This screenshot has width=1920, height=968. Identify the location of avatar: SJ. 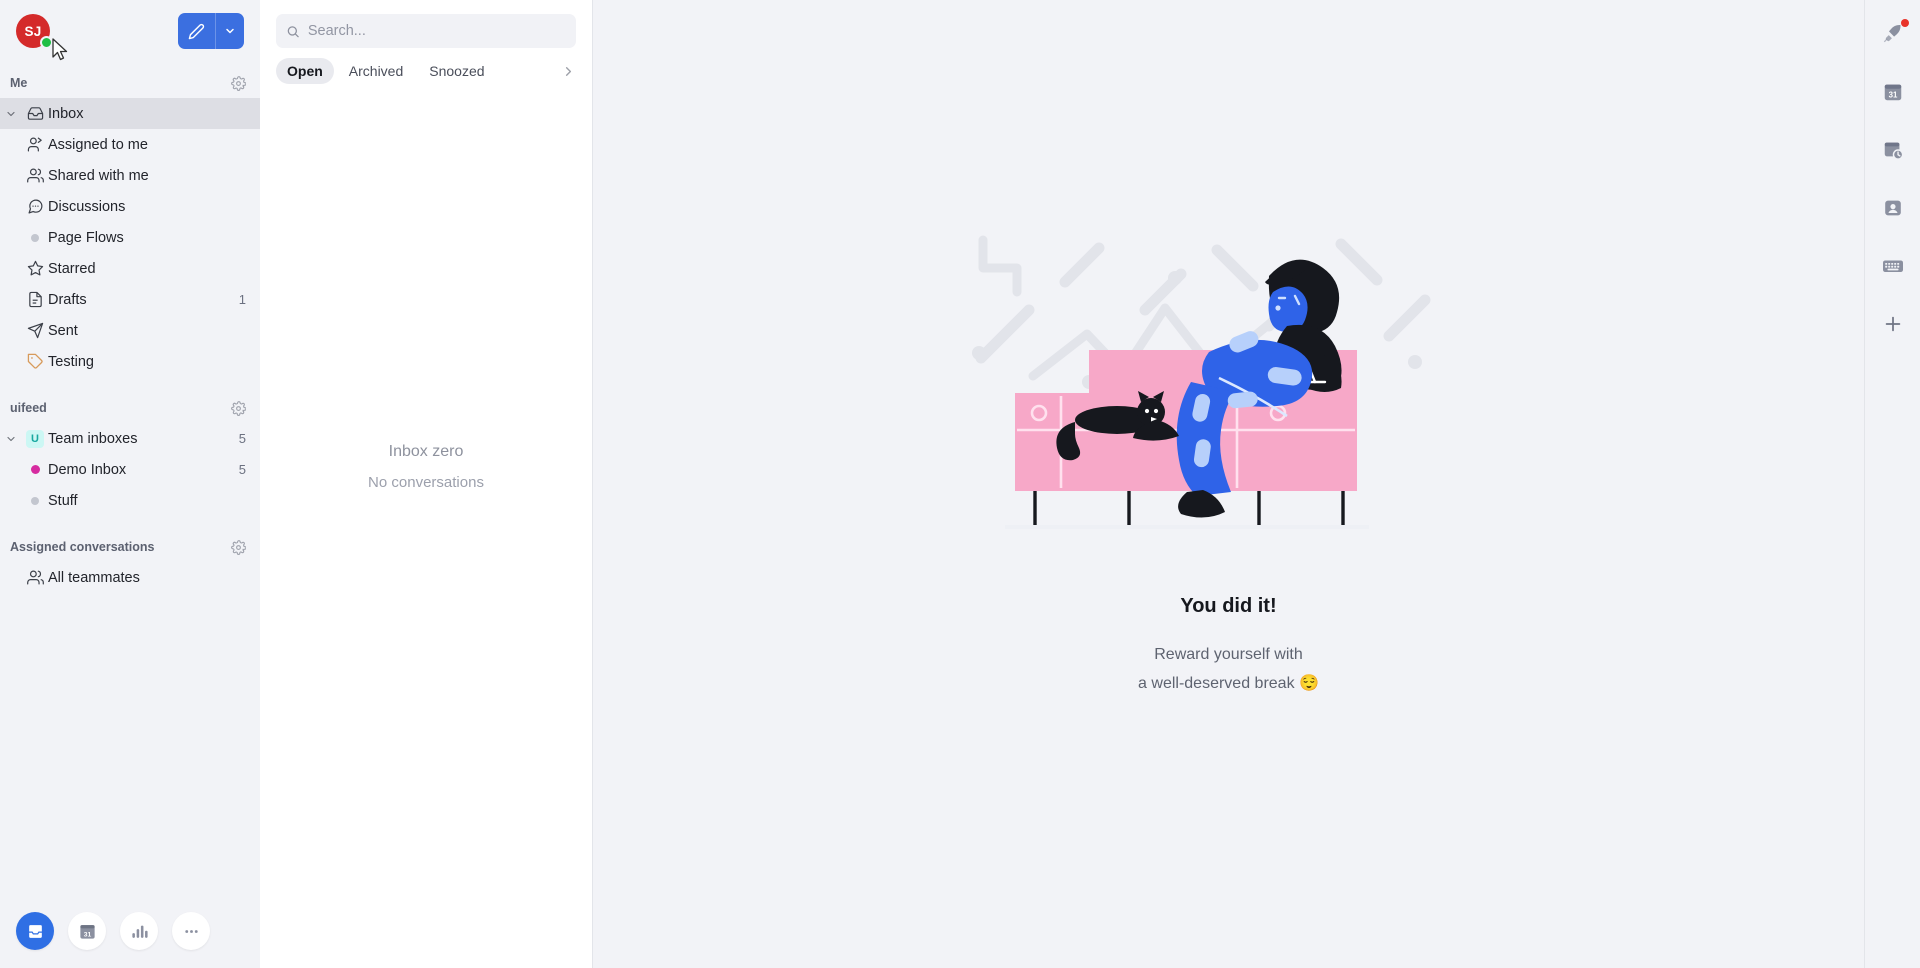
(34, 31).